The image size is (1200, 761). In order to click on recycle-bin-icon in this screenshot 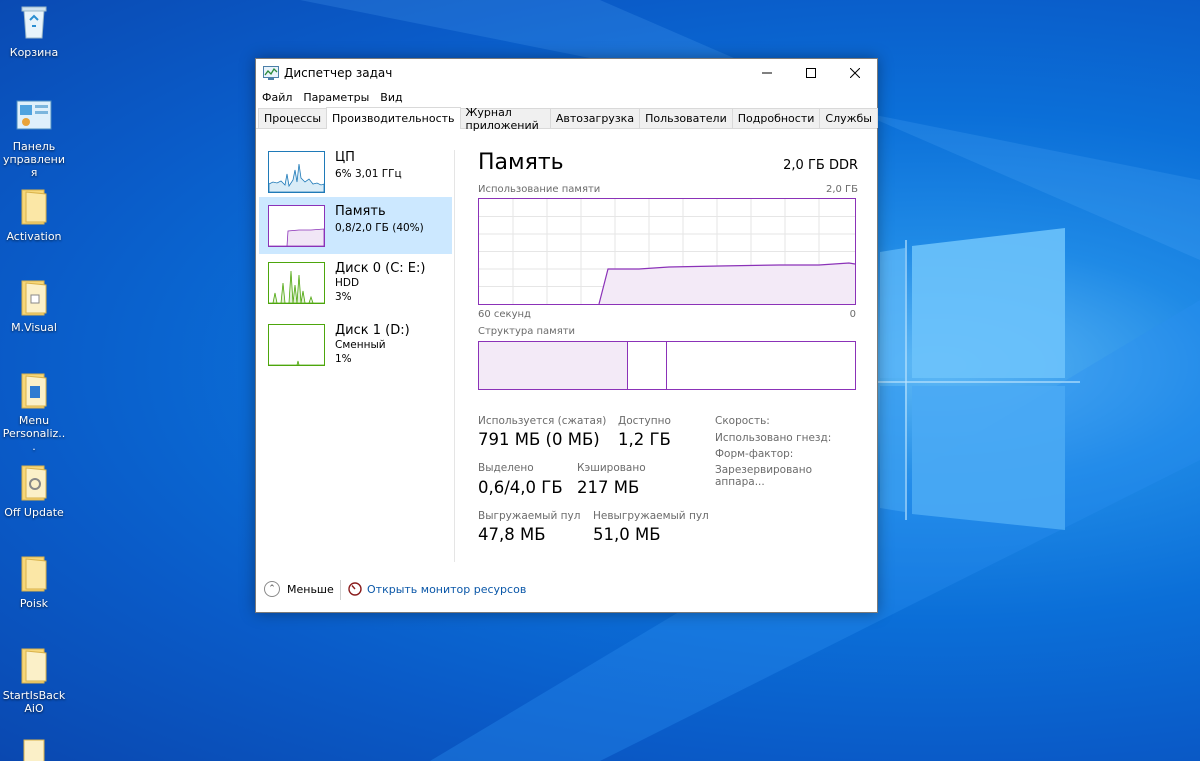, I will do `click(34, 22)`.